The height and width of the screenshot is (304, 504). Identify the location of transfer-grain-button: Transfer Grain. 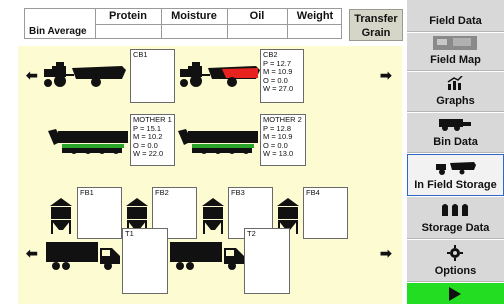
(376, 25).